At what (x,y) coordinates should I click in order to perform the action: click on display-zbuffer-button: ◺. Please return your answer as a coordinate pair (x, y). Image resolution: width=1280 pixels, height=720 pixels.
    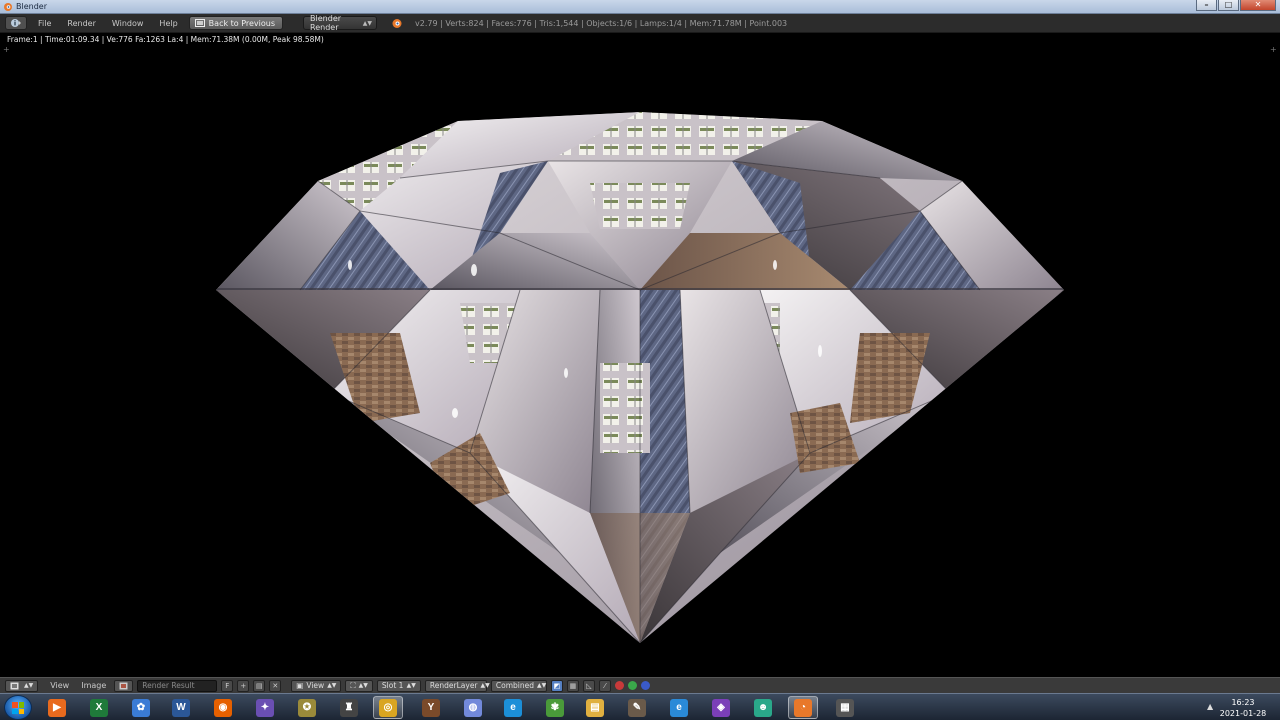
    Looking at the image, I should click on (588, 685).